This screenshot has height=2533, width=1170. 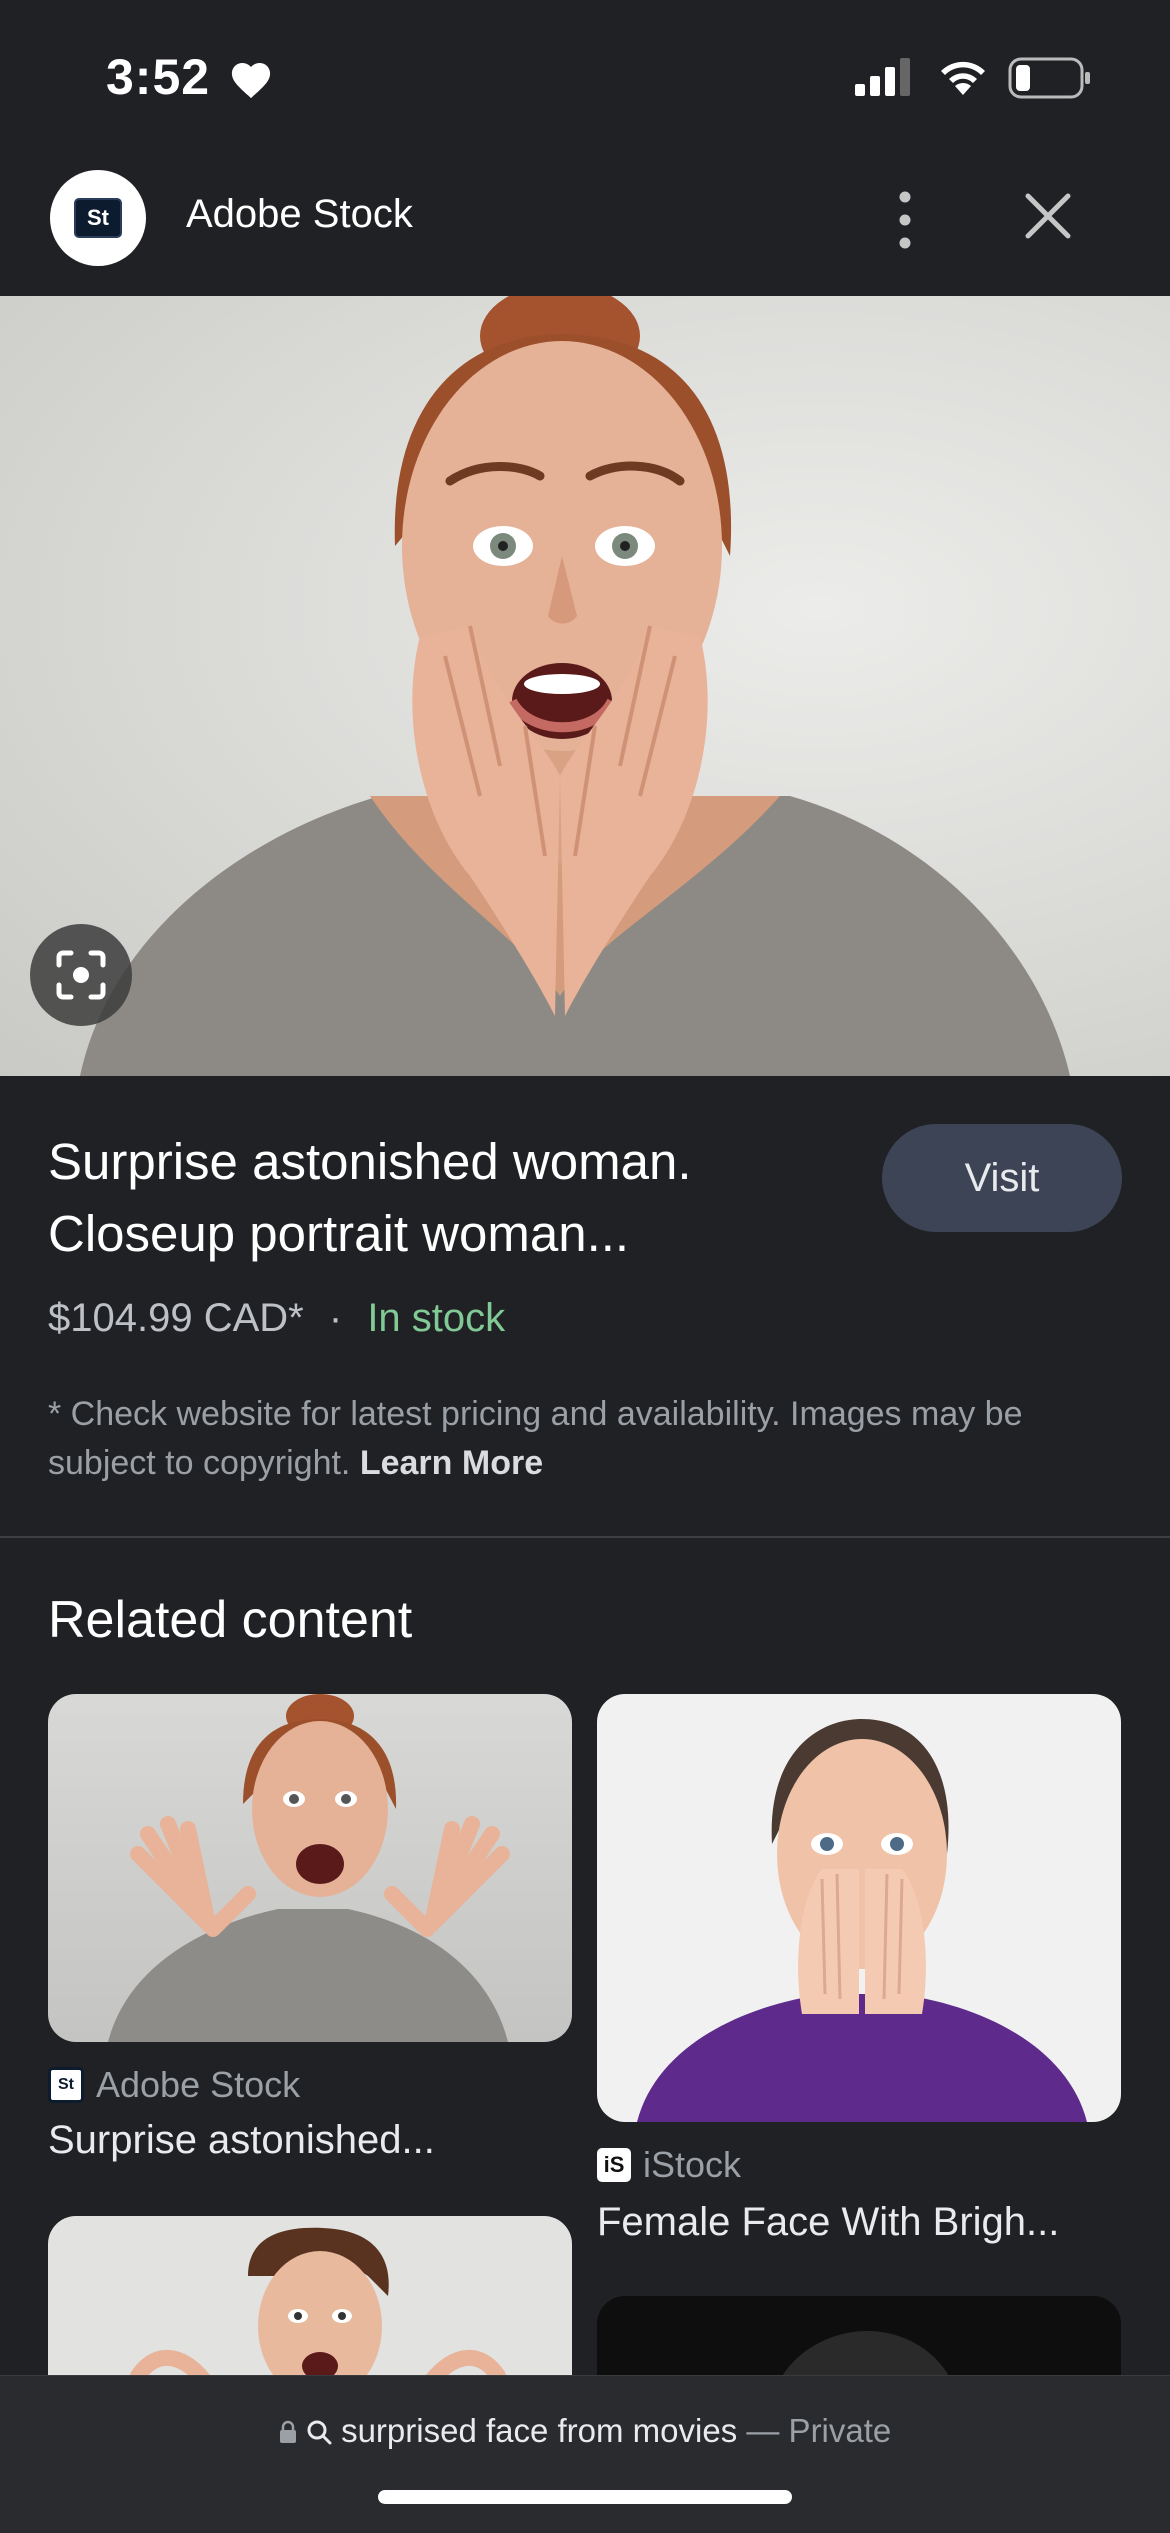 What do you see at coordinates (287, 2431) in the screenshot?
I see `lock-icon` at bounding box center [287, 2431].